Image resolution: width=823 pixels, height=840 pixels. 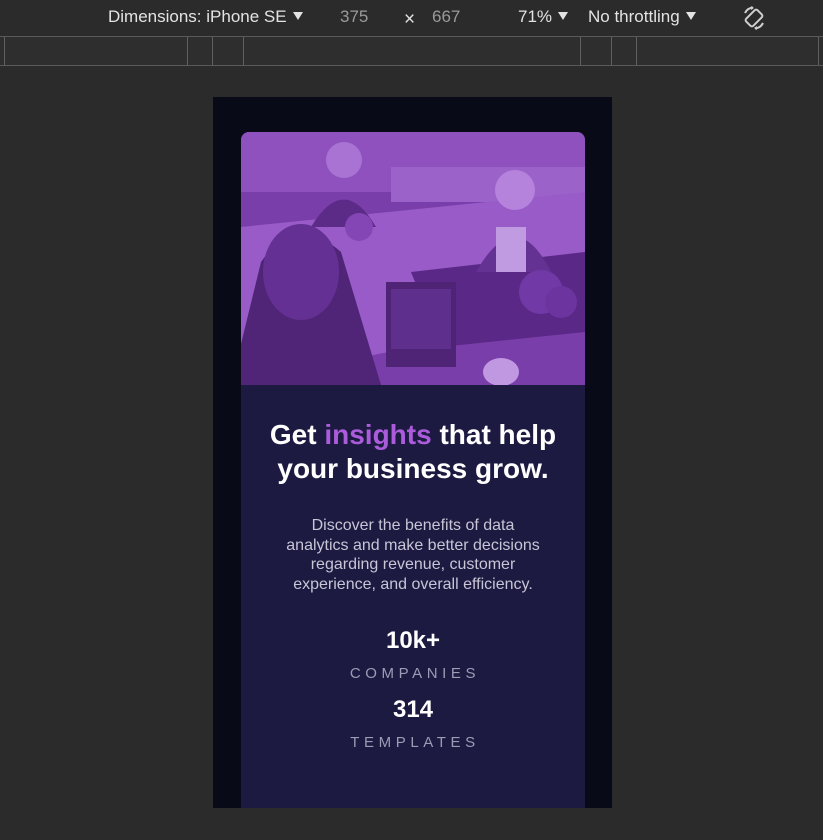 What do you see at coordinates (297, 434) in the screenshot?
I see `headline-text: Get` at bounding box center [297, 434].